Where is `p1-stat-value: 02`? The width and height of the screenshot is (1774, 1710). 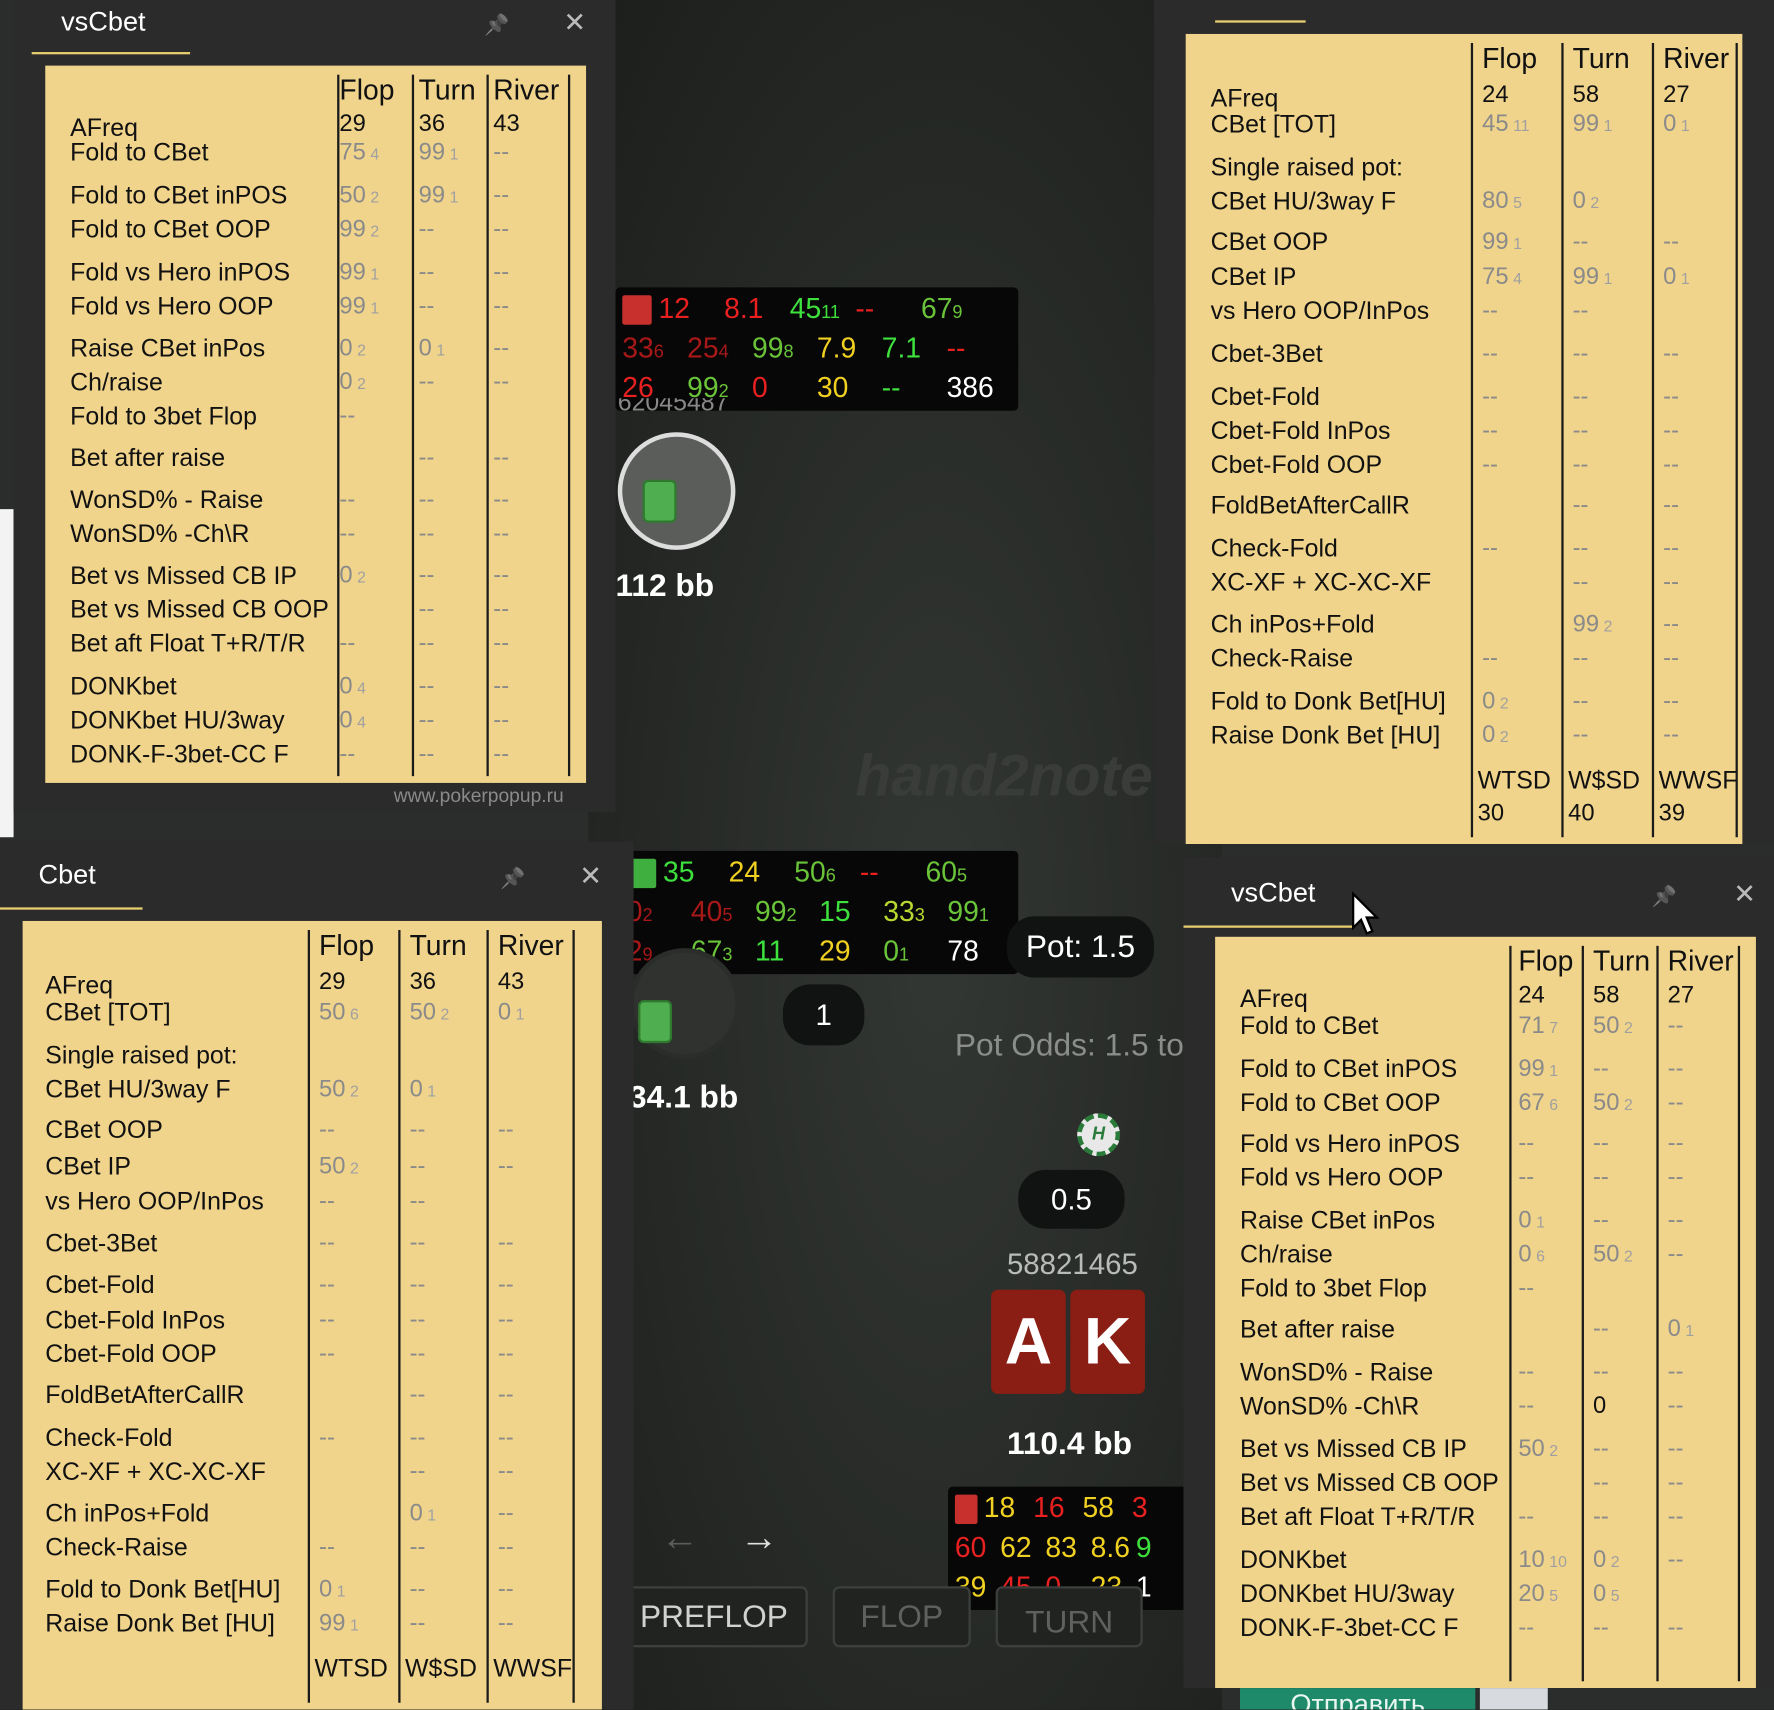 p1-stat-value: 02 is located at coordinates (352, 382).